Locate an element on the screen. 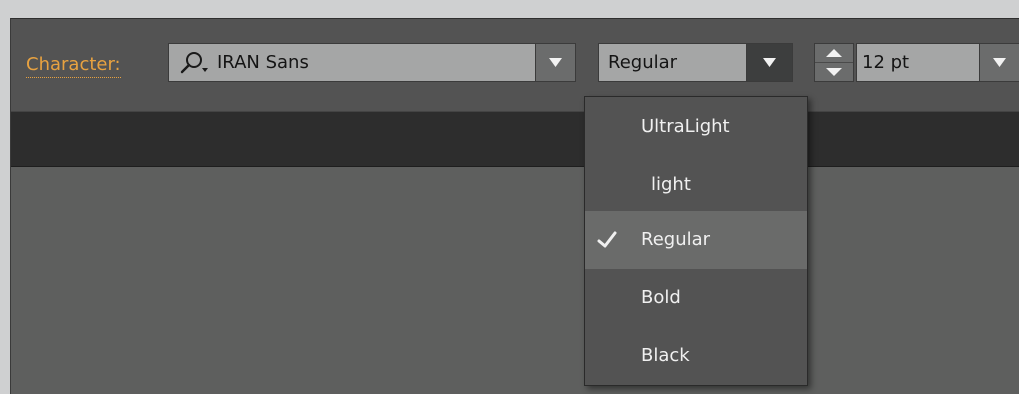  style-menu-item-label: Black is located at coordinates (665, 355).